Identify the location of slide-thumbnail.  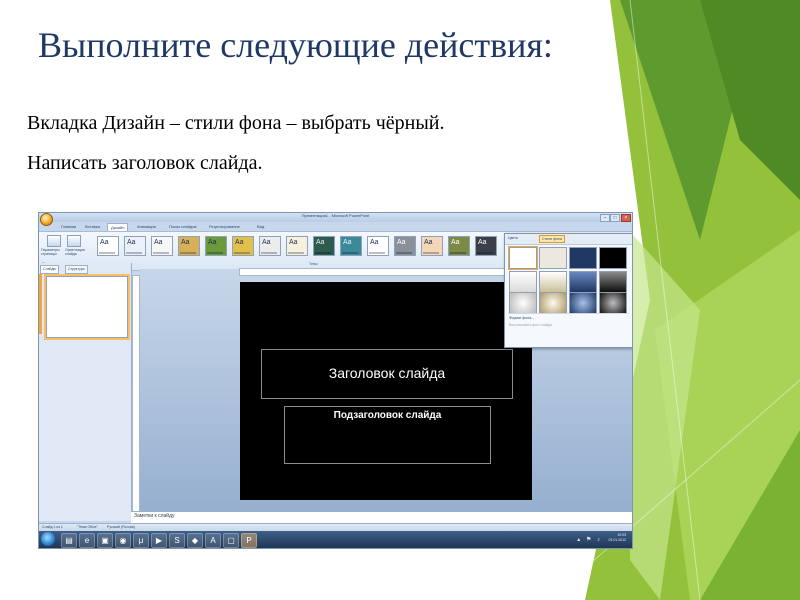
(87, 307).